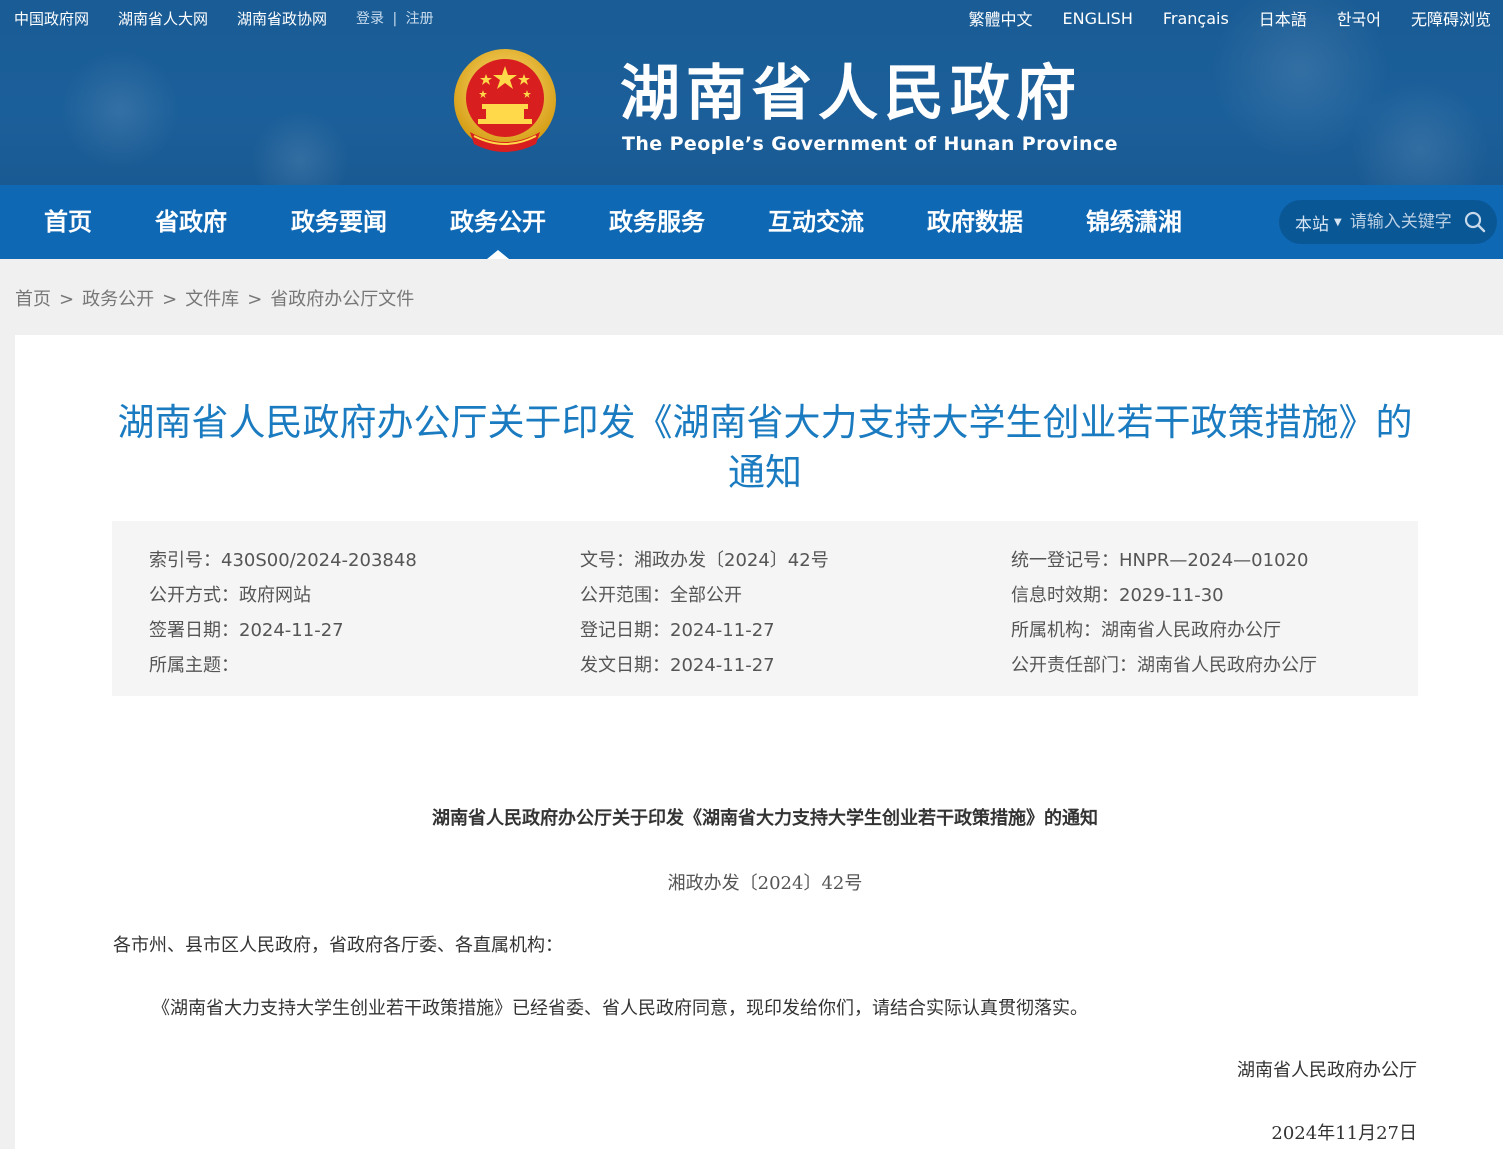  Describe the element at coordinates (163, 18) in the screenshot. I see `link-hunan-npc: 湖南省人大网` at that location.